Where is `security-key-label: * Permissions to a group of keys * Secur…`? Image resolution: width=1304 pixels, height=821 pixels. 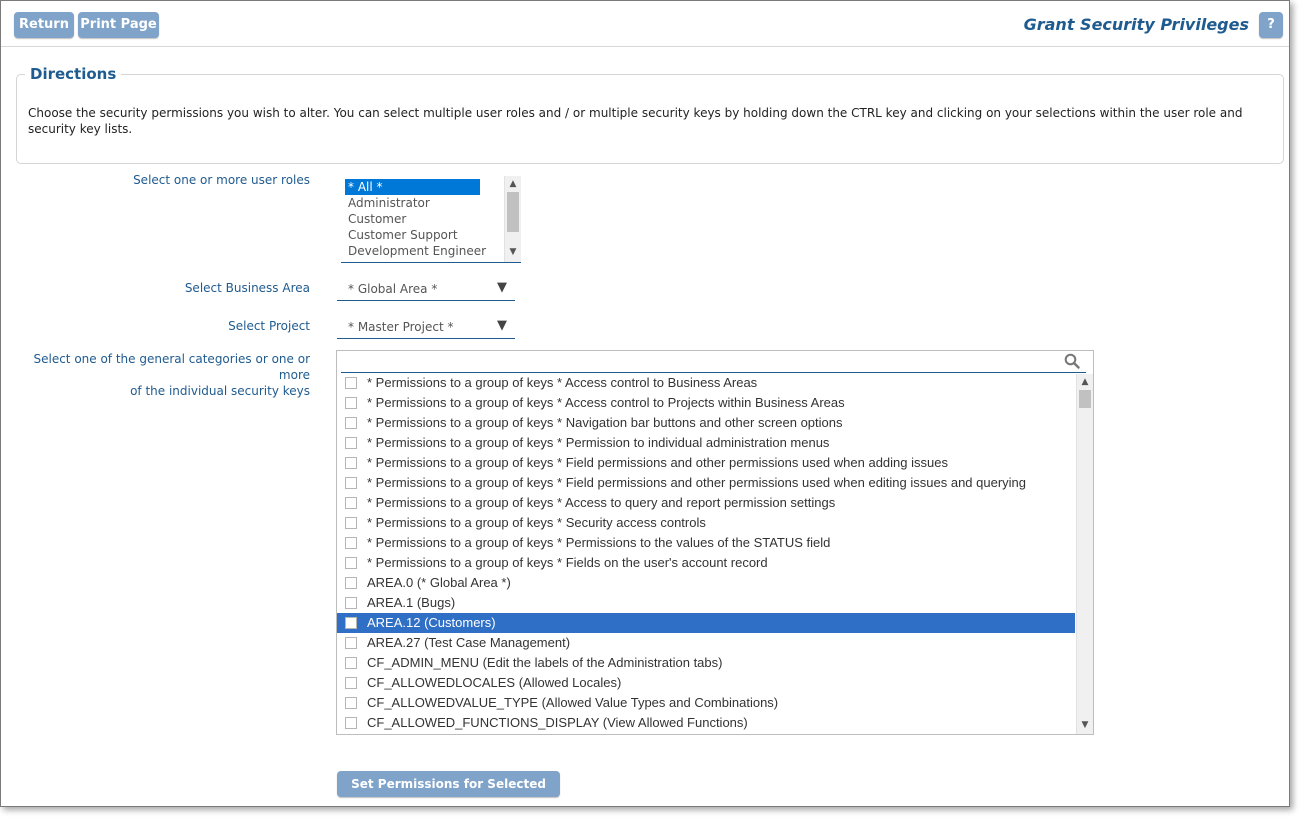
security-key-label: * Permissions to a group of keys * Secur… is located at coordinates (536, 522).